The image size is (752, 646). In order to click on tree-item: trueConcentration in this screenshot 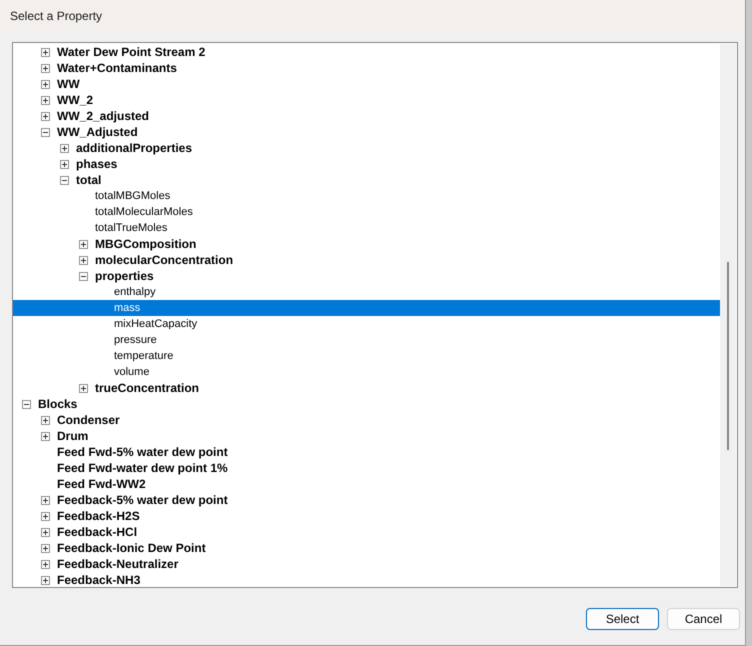, I will do `click(366, 388)`.